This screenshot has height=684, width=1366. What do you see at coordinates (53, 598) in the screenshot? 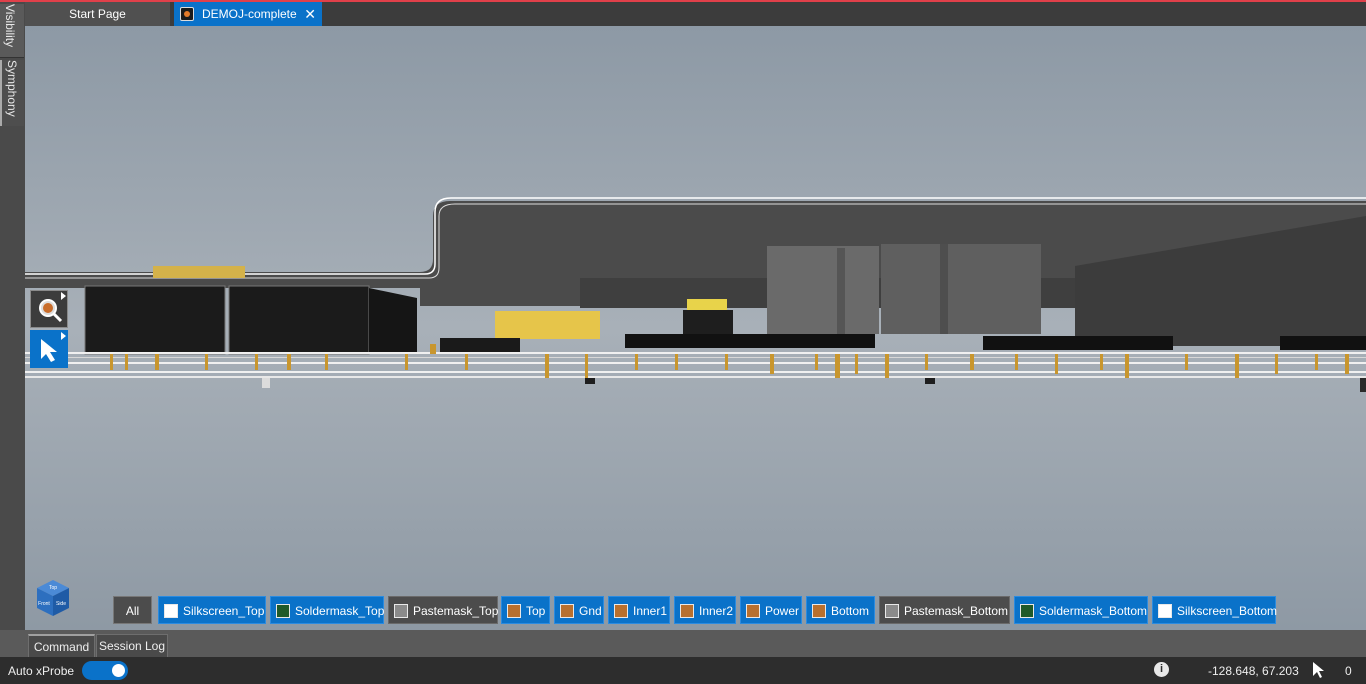
I see `view-cube-icon: Top Front Side` at bounding box center [53, 598].